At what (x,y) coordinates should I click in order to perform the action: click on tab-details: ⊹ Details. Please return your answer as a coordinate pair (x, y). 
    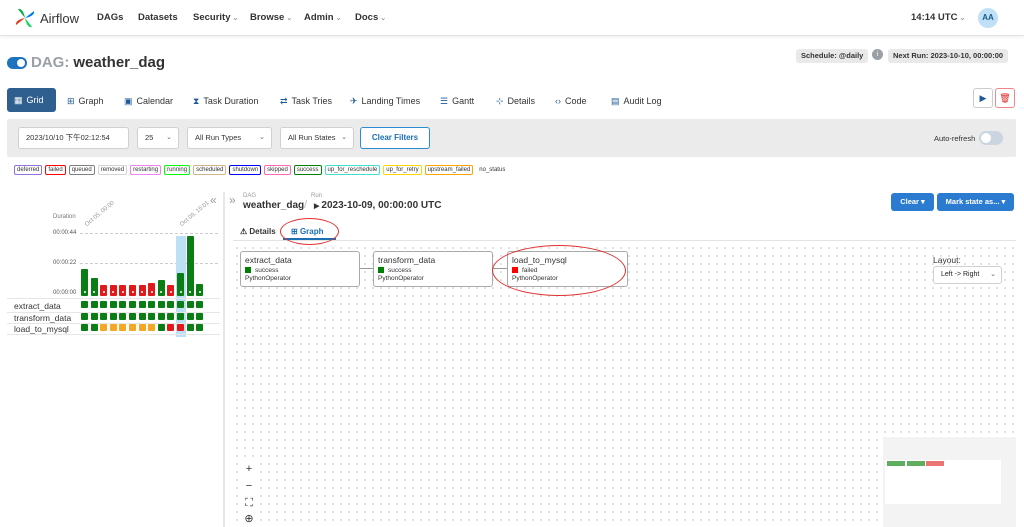
    Looking at the image, I should click on (515, 101).